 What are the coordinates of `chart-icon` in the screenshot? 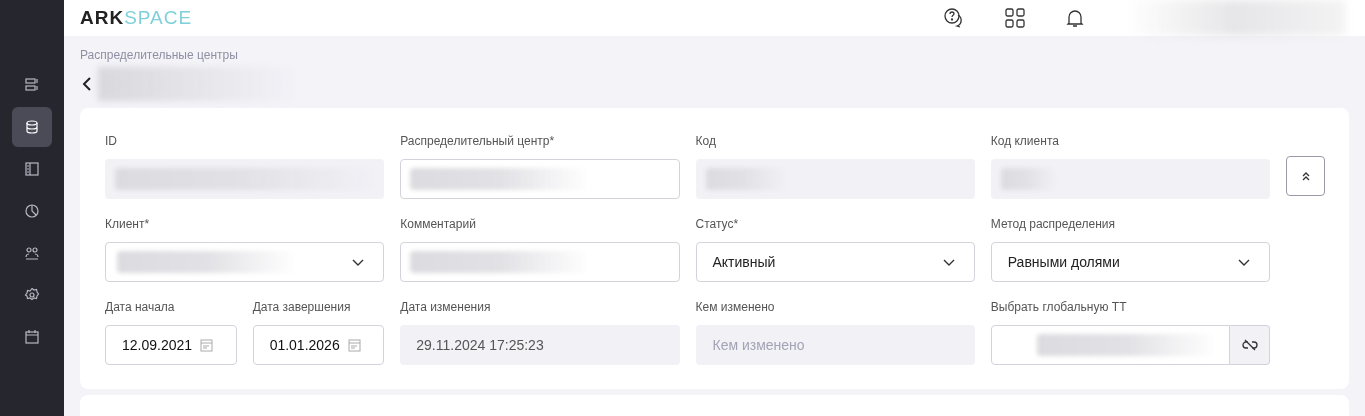 It's located at (32, 211).